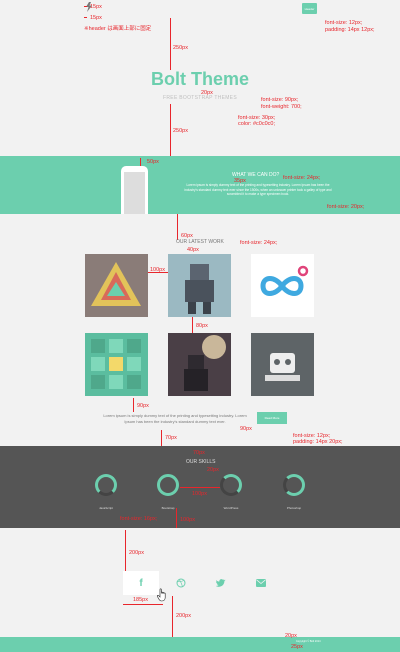 This screenshot has width=400, height=652. I want to click on skill-label-javascript: JavaScript, so click(105, 508).